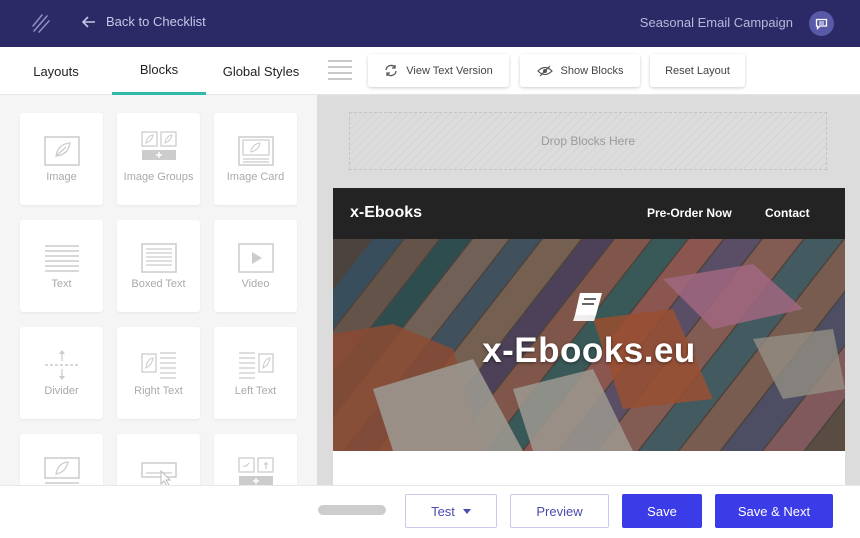  What do you see at coordinates (159, 71) in the screenshot?
I see `tab-blocks: Blocks` at bounding box center [159, 71].